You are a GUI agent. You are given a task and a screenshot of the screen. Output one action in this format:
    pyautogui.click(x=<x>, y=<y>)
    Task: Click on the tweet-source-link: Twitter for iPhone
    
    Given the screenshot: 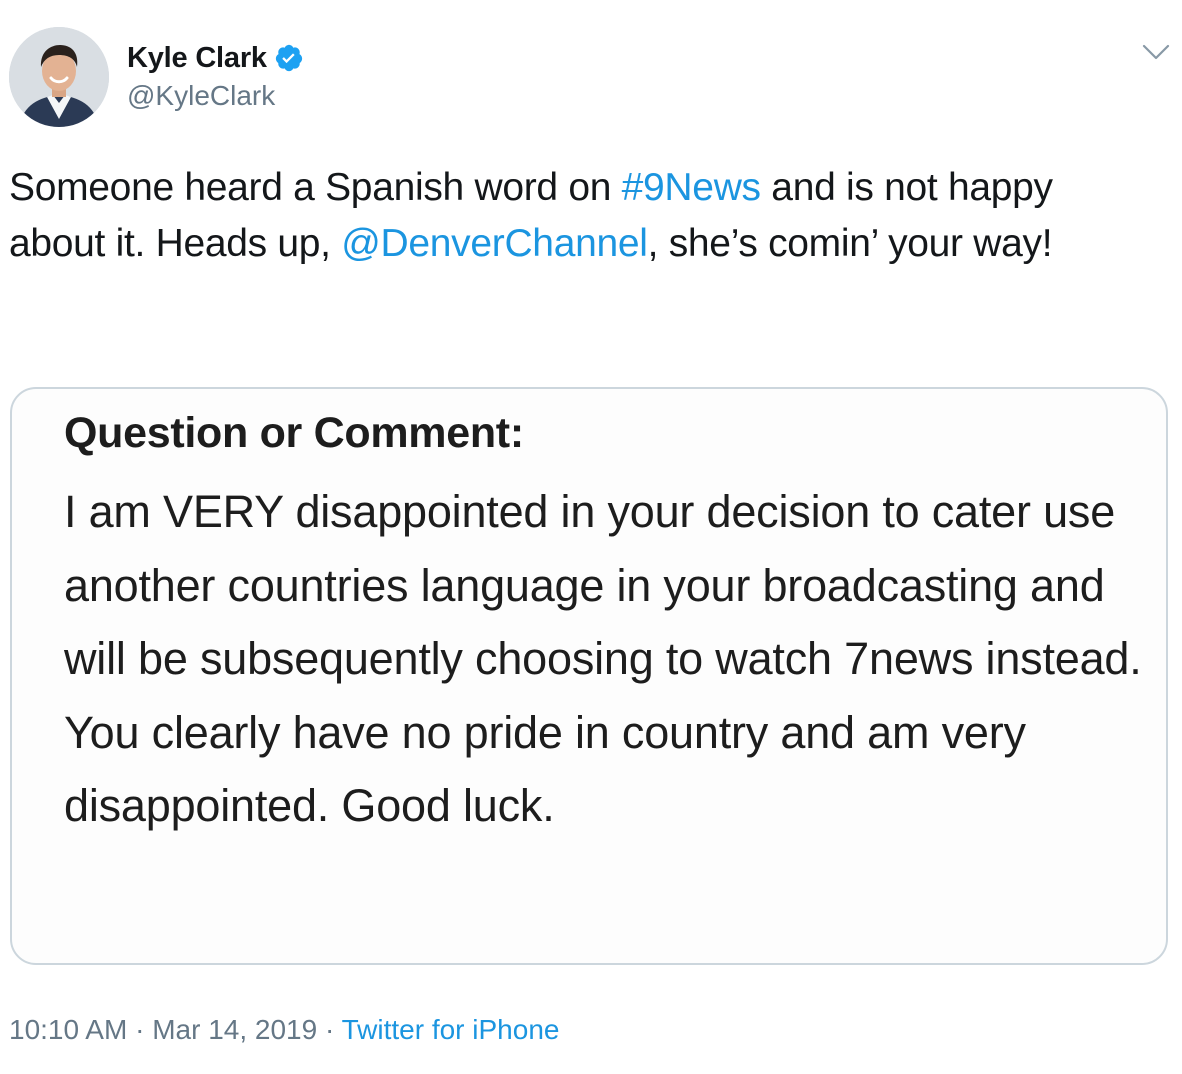 What is the action you would take?
    pyautogui.click(x=451, y=1029)
    